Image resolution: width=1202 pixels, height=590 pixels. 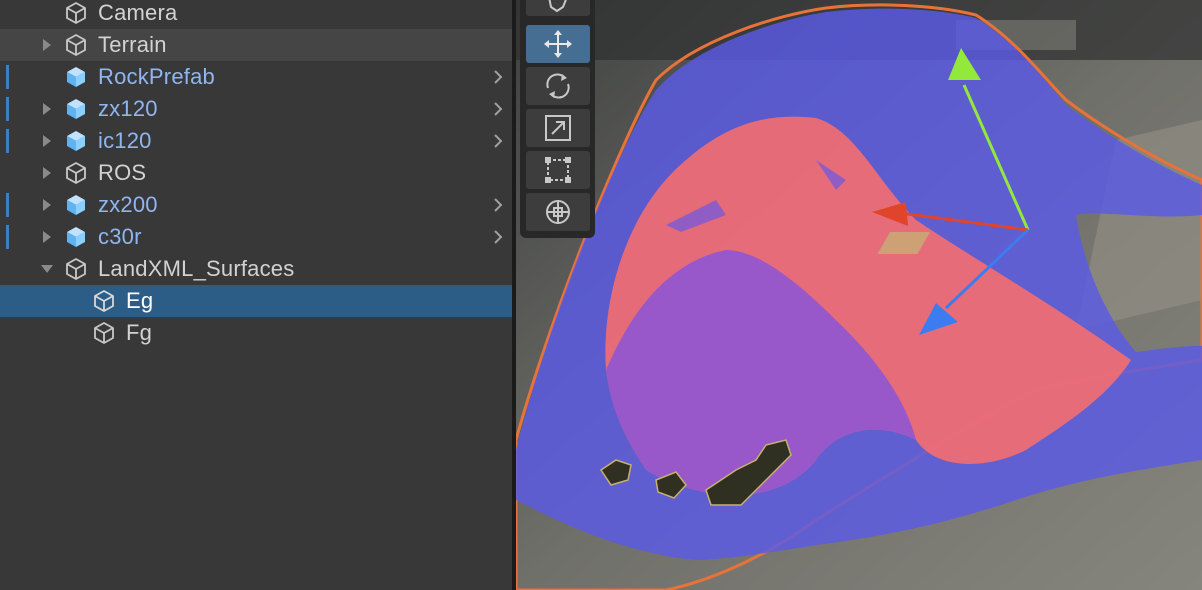 I want to click on hierarchy-item-zx200: zx200, so click(x=256, y=205).